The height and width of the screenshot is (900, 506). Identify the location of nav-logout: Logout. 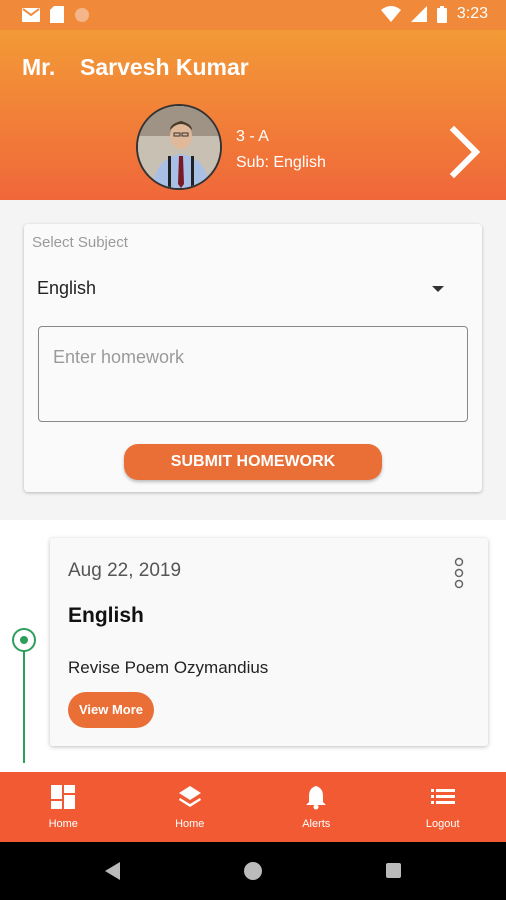
(443, 807).